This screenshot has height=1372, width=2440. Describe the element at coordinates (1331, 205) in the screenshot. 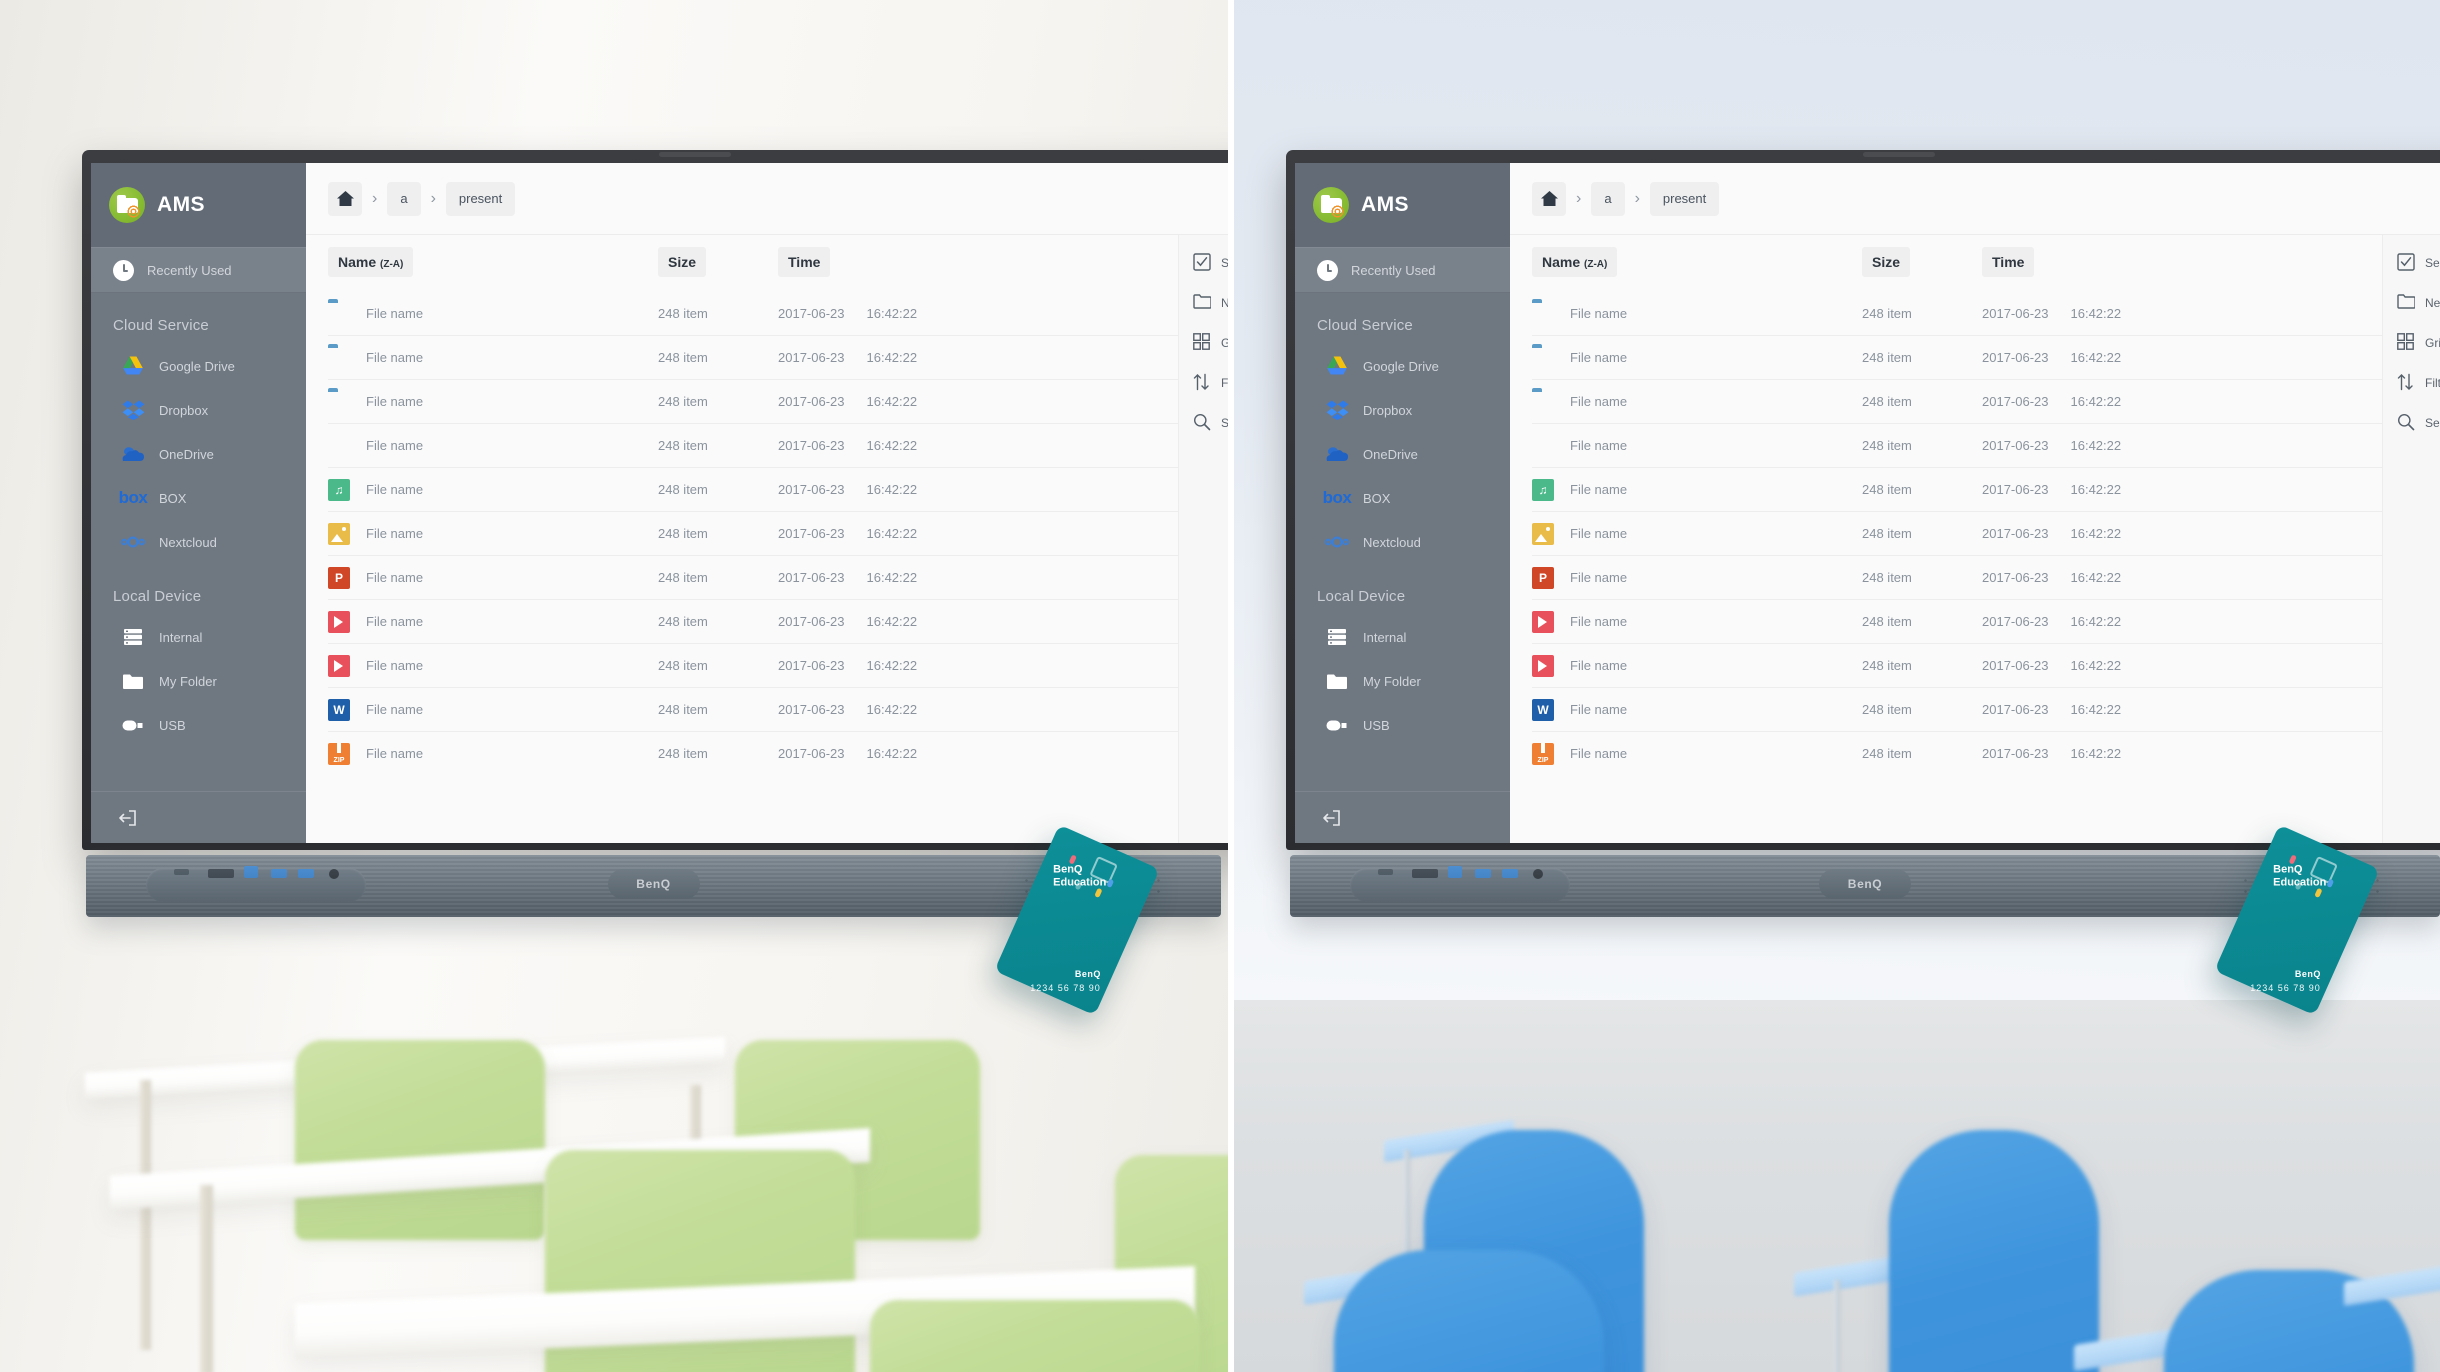

I see `ams-logo-icon` at that location.